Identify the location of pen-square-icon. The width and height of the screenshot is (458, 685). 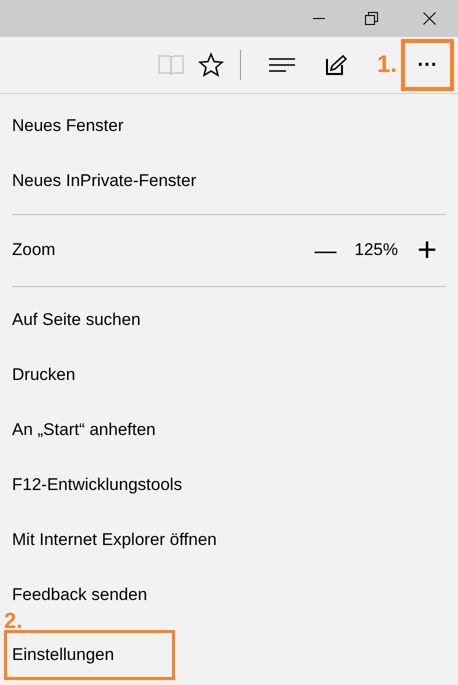
(335, 65).